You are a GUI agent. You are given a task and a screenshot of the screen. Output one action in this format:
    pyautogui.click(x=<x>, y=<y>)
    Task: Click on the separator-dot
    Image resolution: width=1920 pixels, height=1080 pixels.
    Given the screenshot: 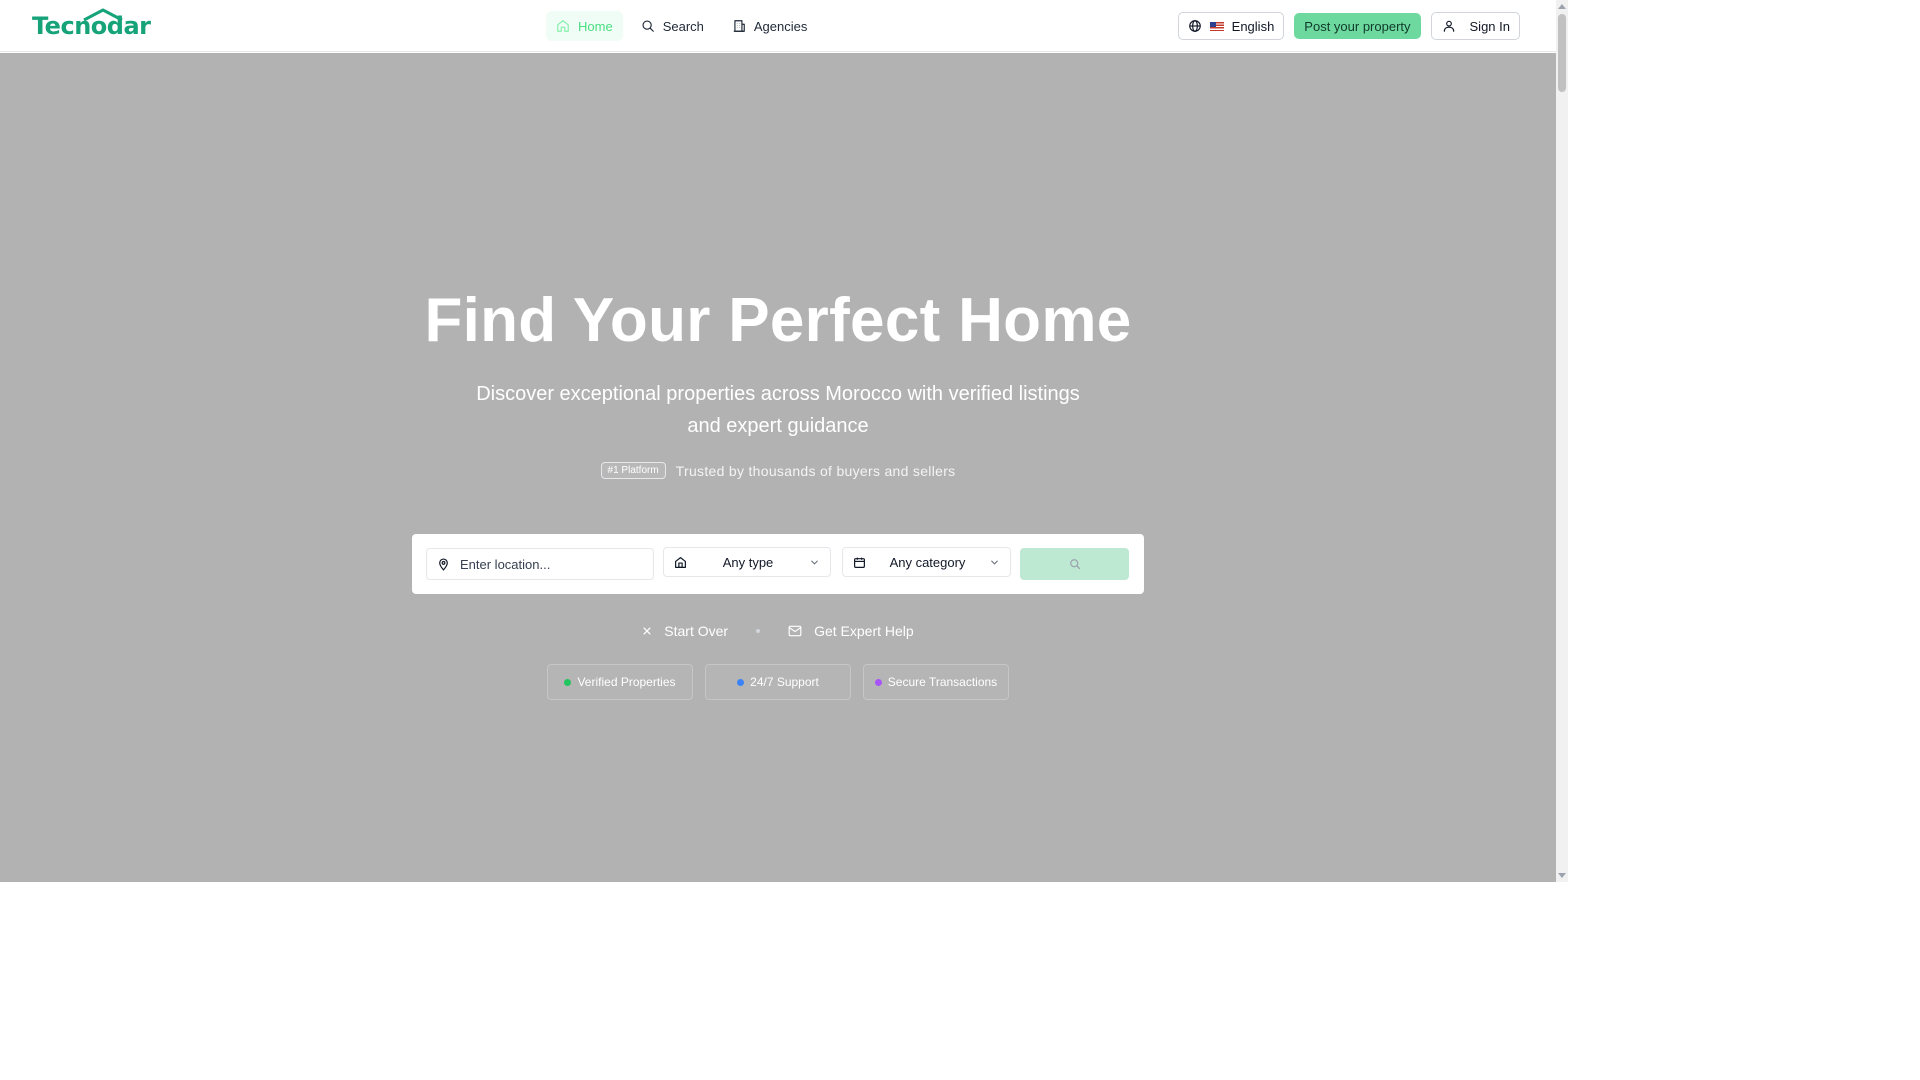 What is the action you would take?
    pyautogui.click(x=758, y=631)
    